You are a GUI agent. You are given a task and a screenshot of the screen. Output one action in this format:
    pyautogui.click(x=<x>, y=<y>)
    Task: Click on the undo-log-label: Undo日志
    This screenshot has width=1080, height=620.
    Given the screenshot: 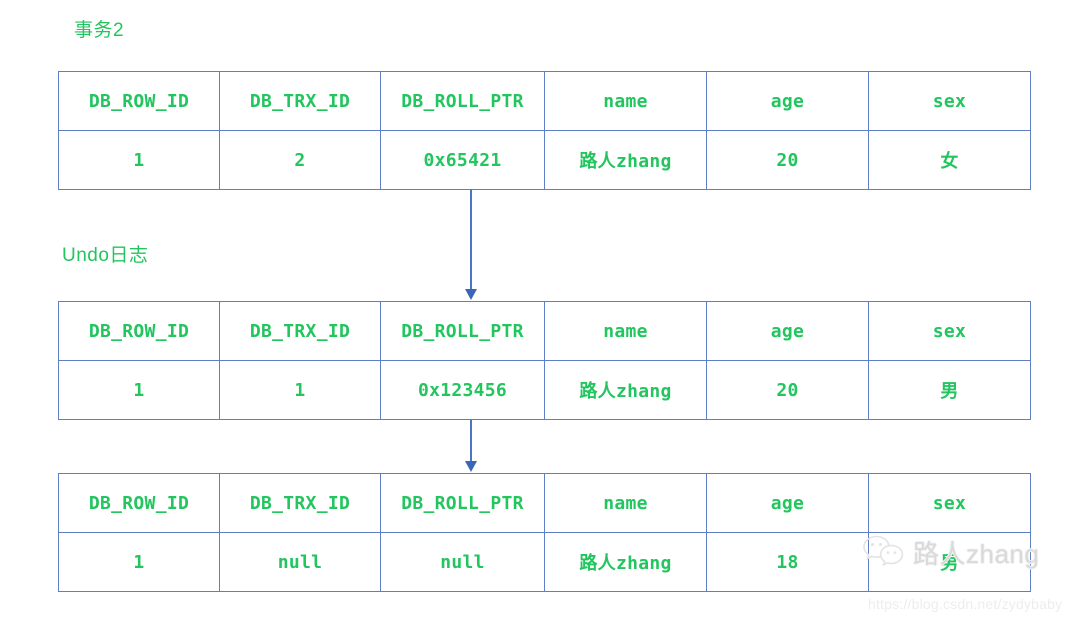 What is the action you would take?
    pyautogui.click(x=105, y=255)
    